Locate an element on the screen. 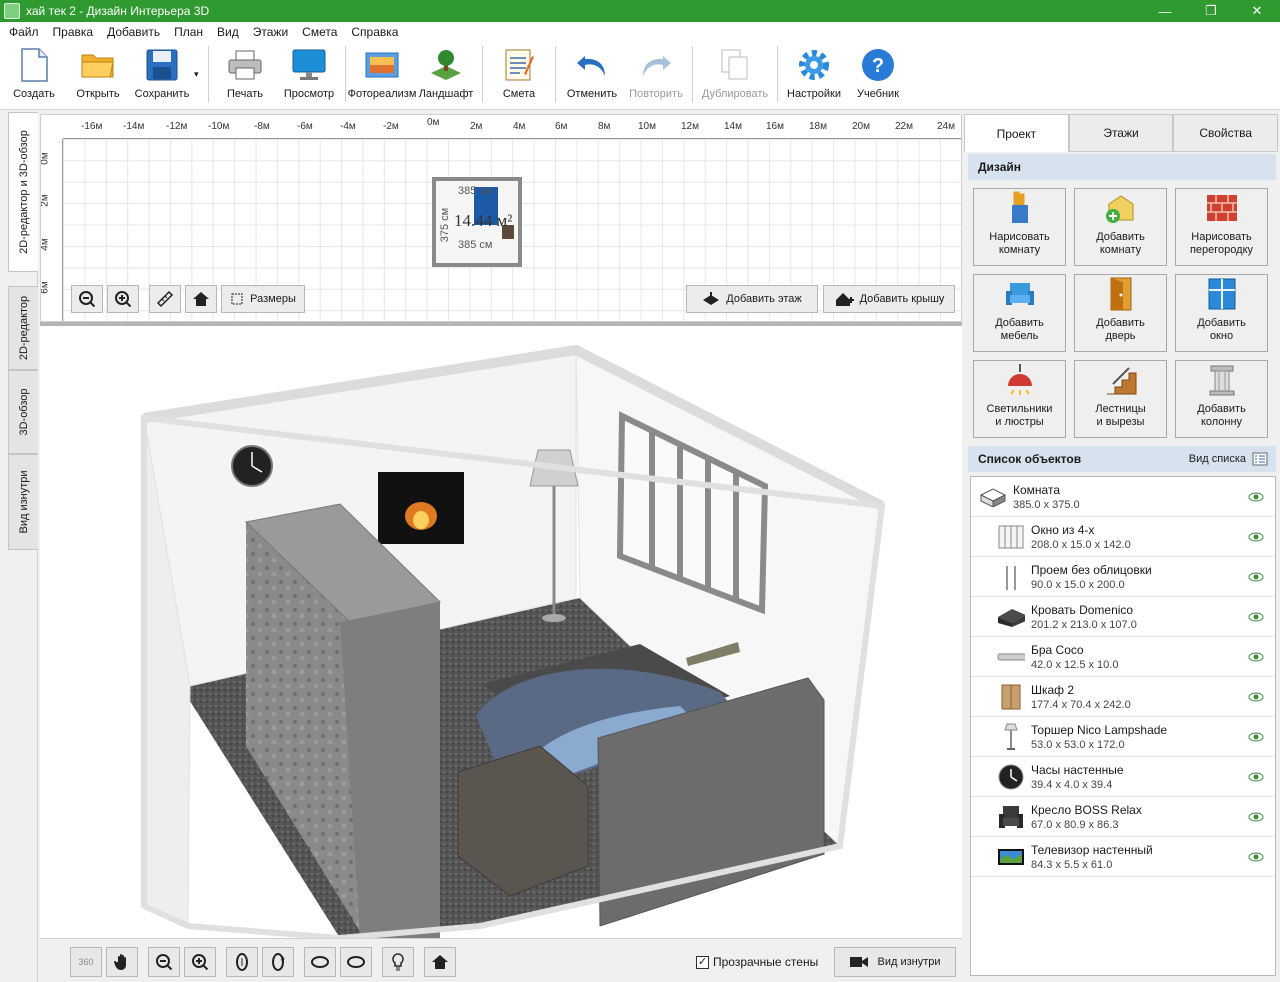 This screenshot has height=982, width=1280. brick-wall-icon is located at coordinates (1222, 208).